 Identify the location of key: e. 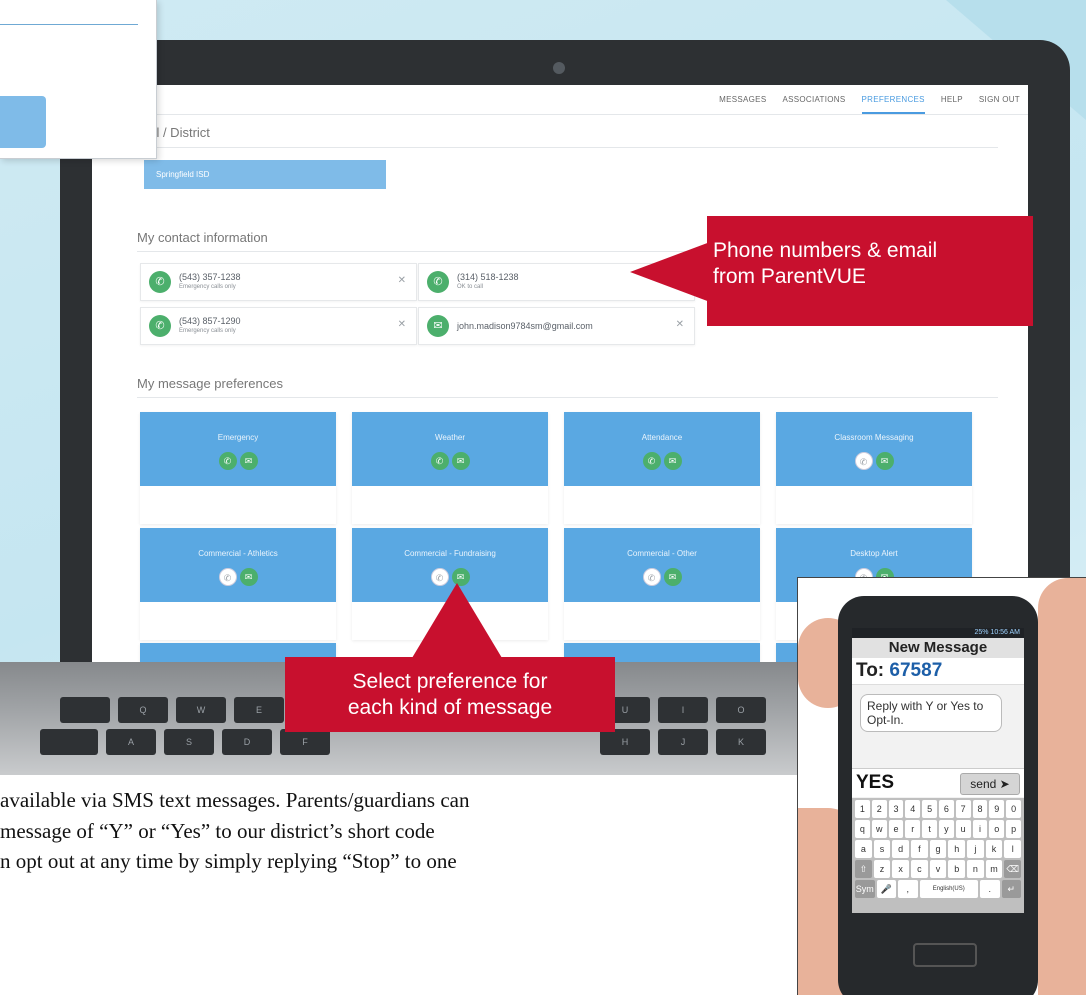
(896, 829).